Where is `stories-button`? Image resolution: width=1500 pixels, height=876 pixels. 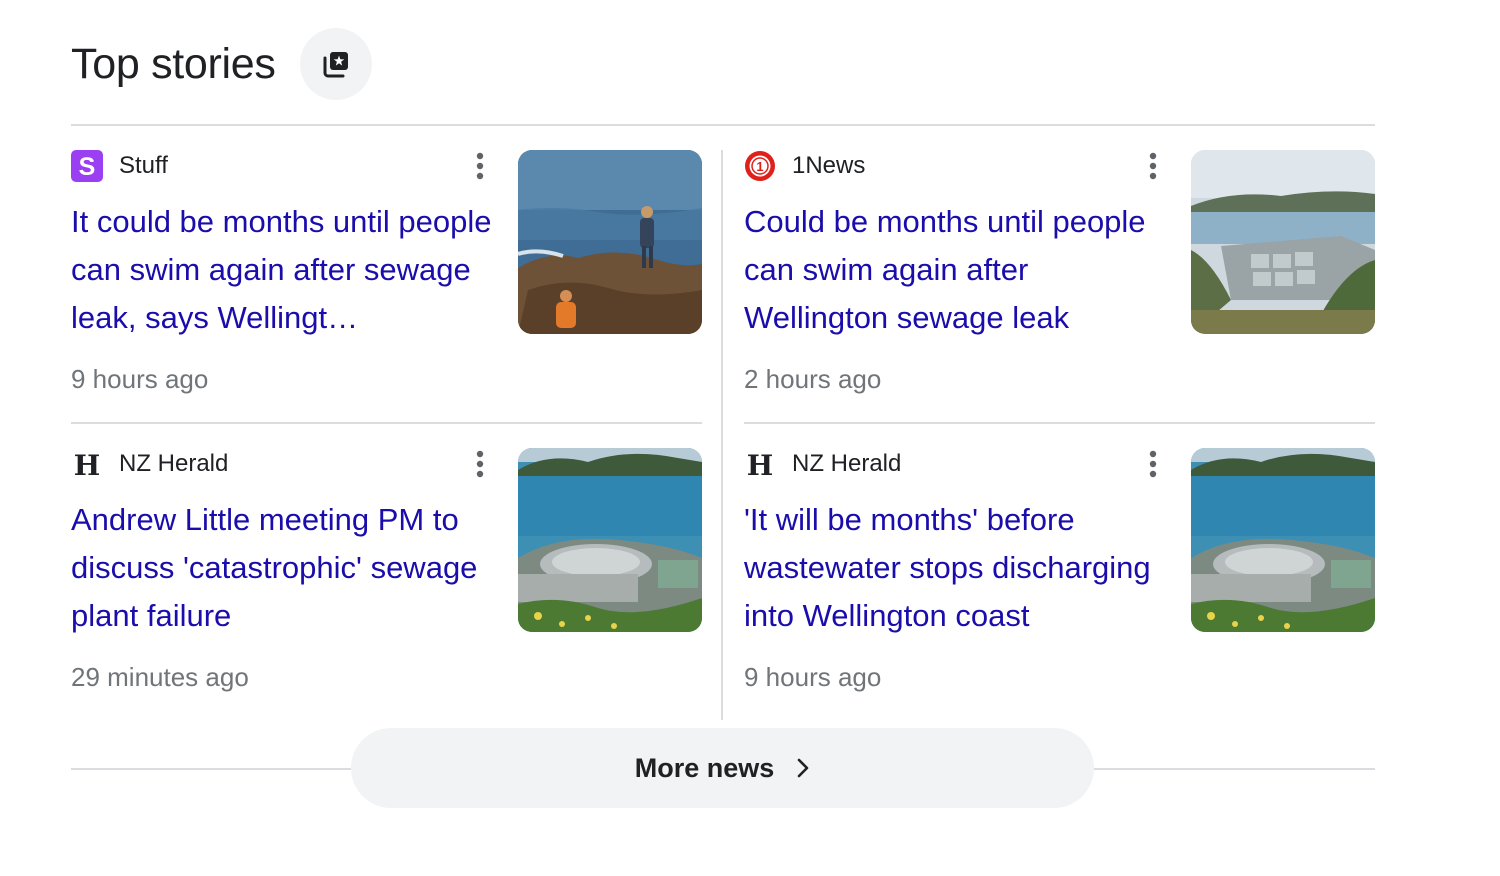
stories-button is located at coordinates (335, 64).